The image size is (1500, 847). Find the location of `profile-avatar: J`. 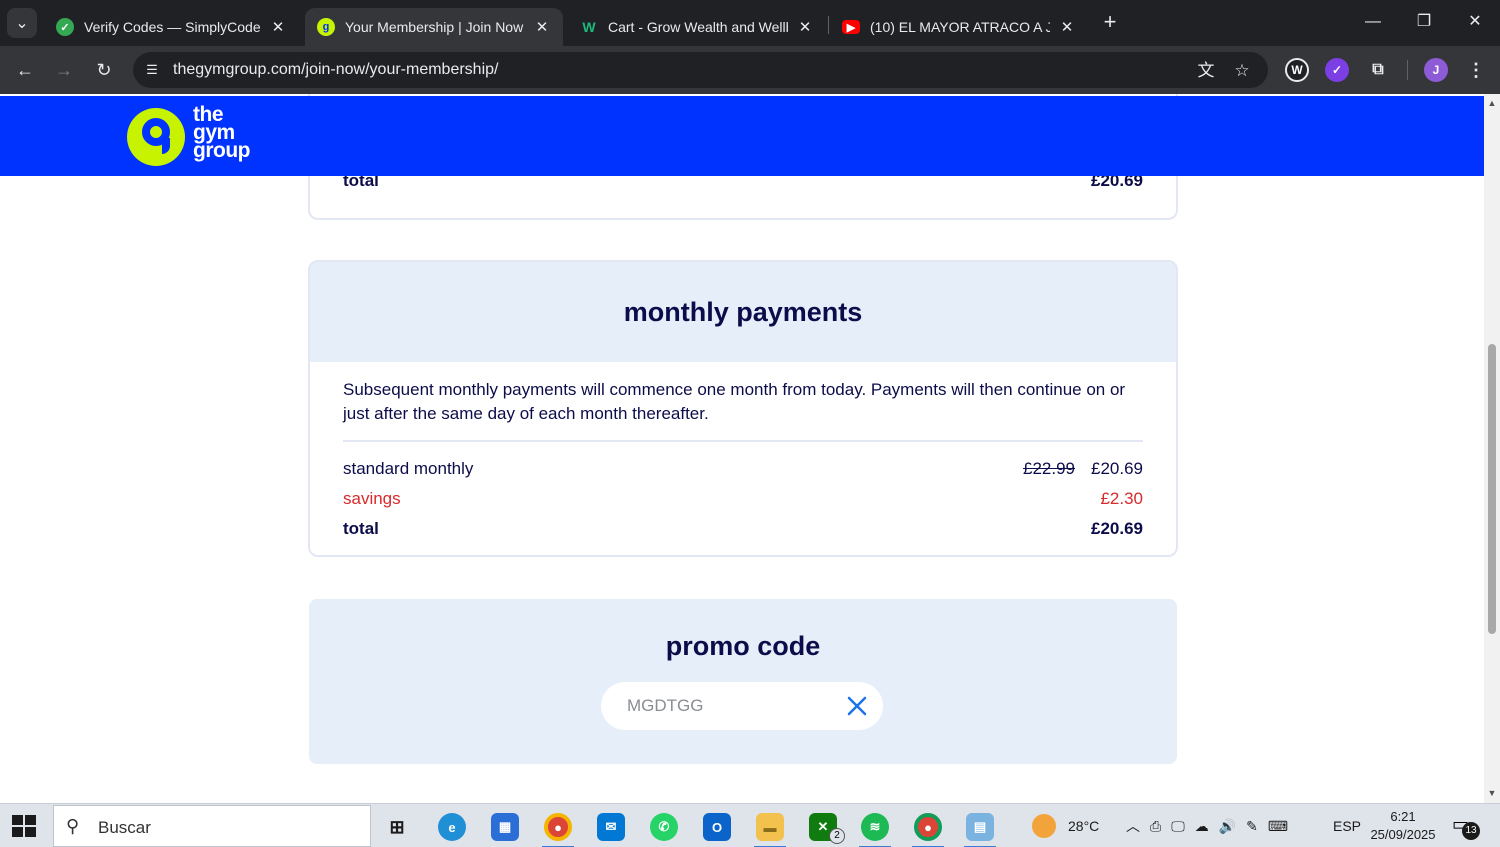

profile-avatar: J is located at coordinates (1436, 70).